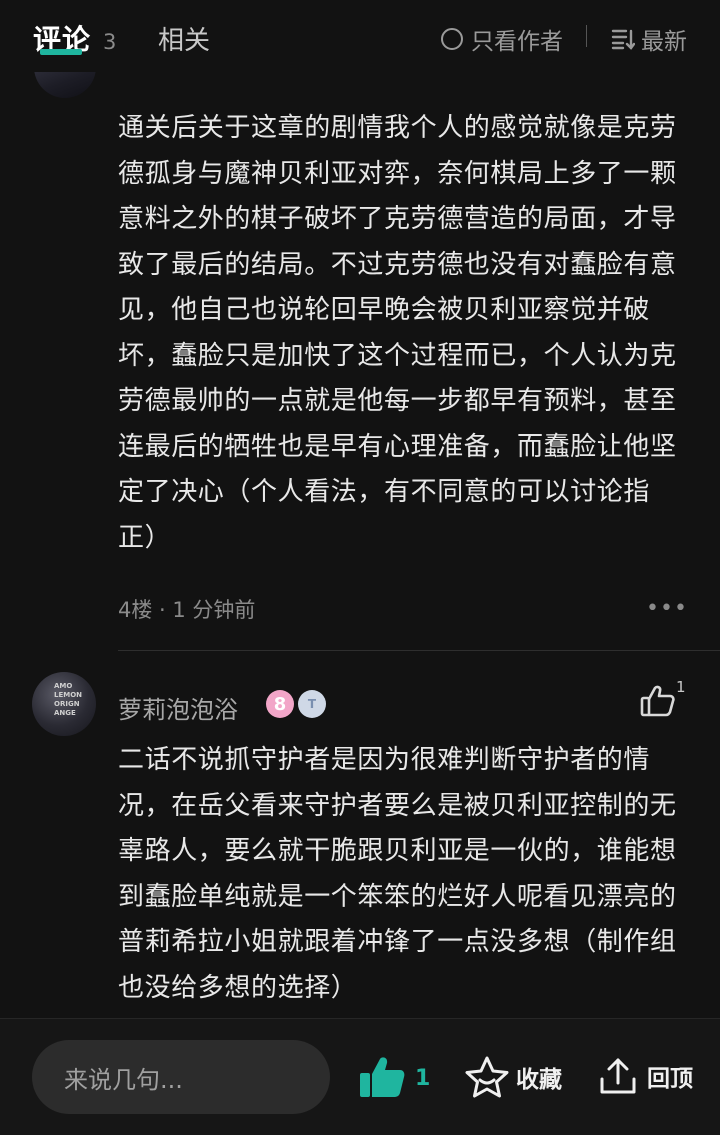 Image resolution: width=720 pixels, height=1135 pixels. I want to click on sort-lines-icon, so click(623, 39).